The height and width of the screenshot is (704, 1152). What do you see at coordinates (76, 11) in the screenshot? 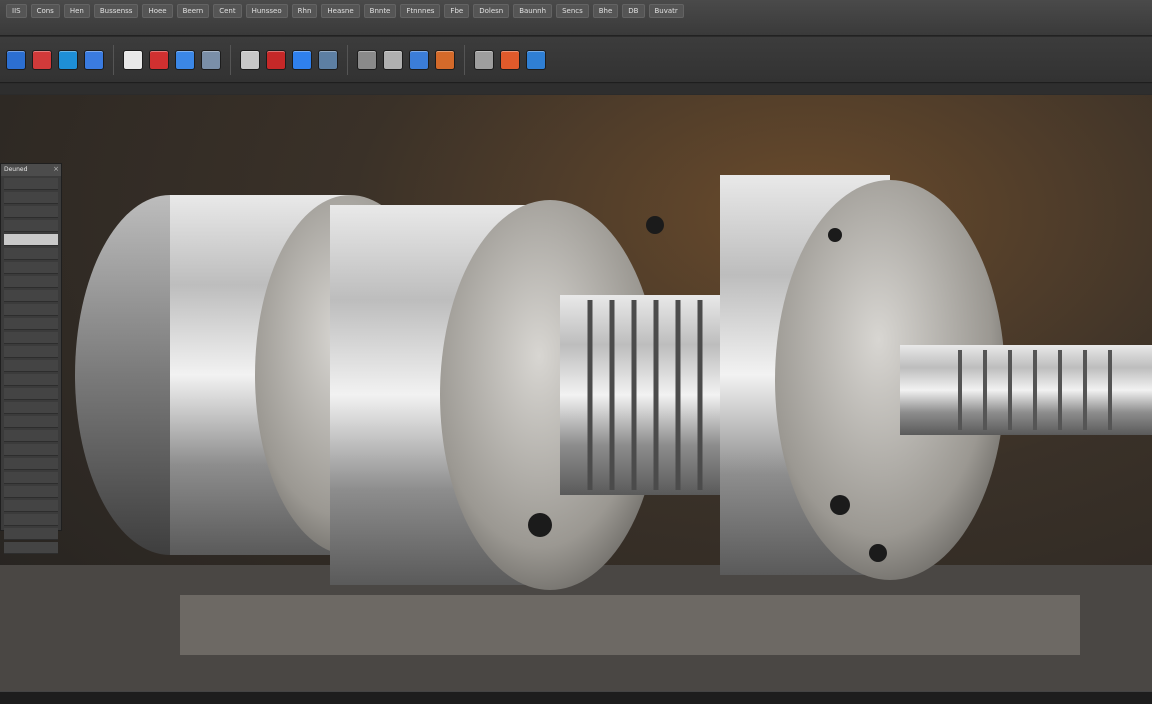
I see `menu-item: Hen` at bounding box center [76, 11].